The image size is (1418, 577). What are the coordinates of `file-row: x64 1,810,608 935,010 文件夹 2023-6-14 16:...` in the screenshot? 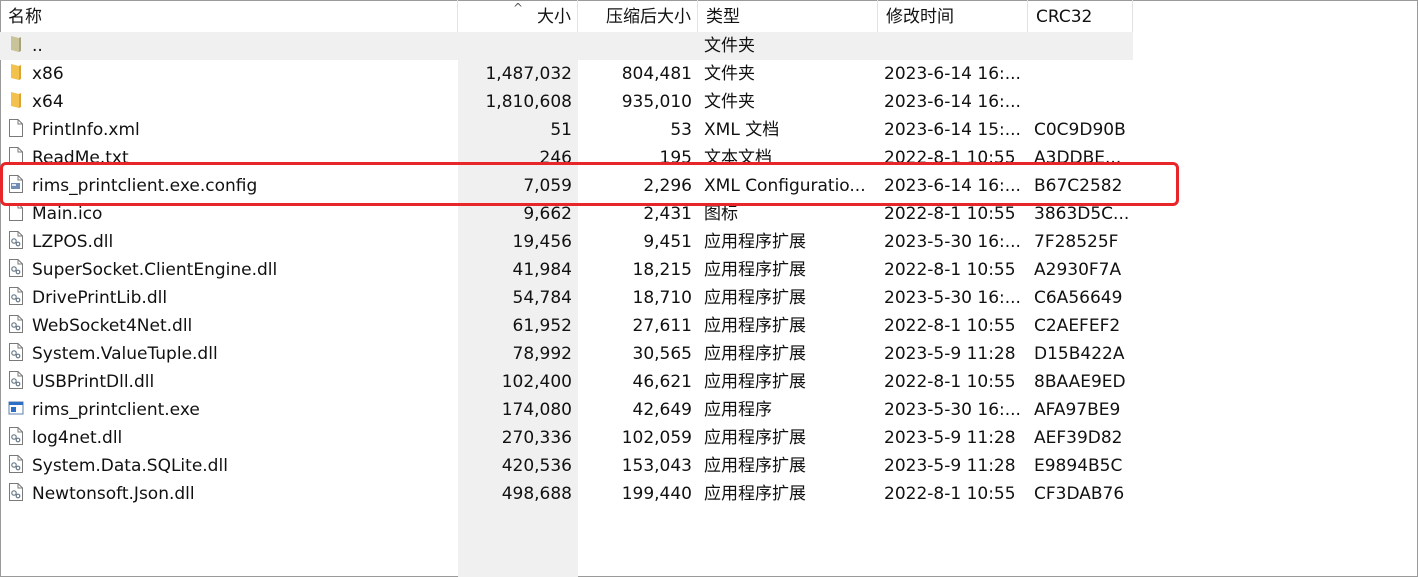 It's located at (566, 102).